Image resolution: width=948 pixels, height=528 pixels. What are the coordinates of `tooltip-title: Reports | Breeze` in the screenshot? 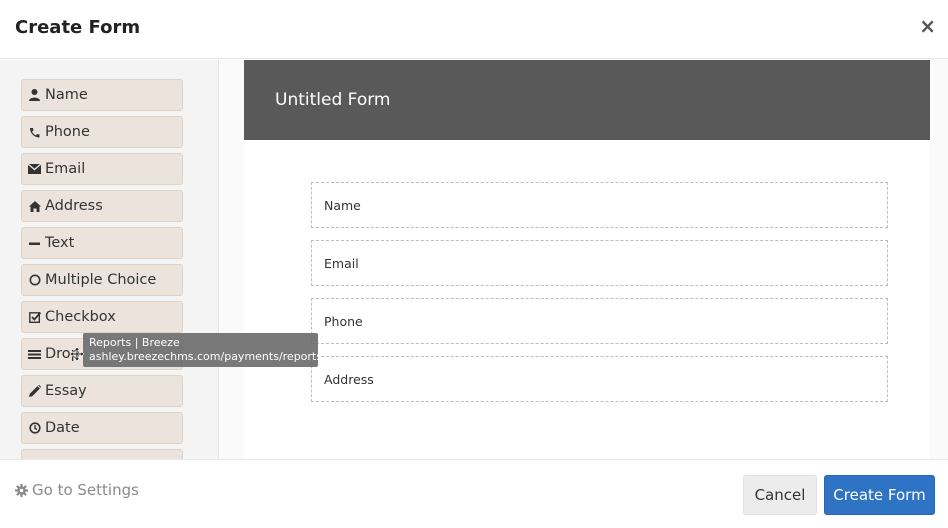 It's located at (134, 342).